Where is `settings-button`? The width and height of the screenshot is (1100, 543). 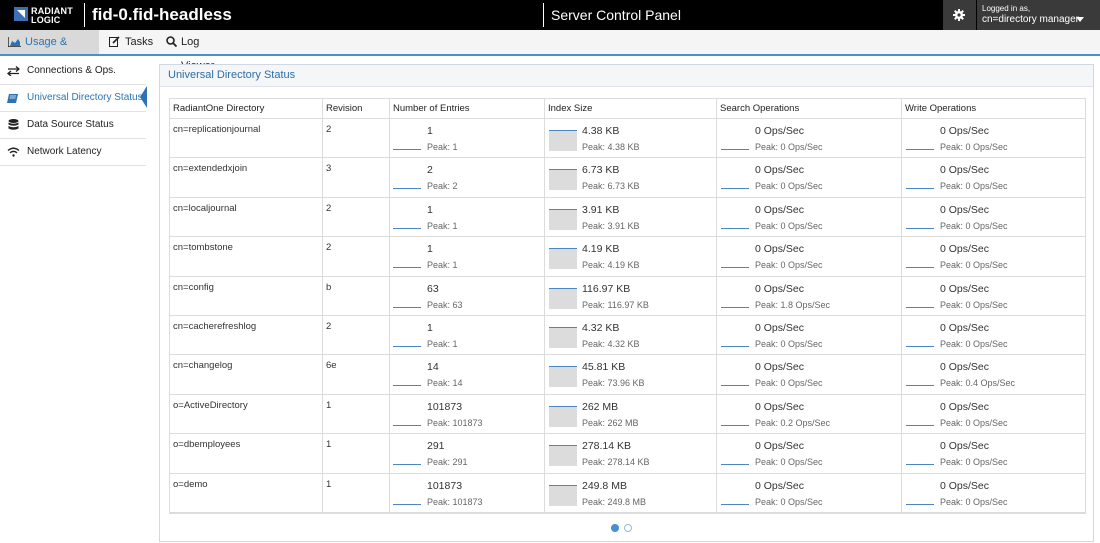
settings-button is located at coordinates (959, 15).